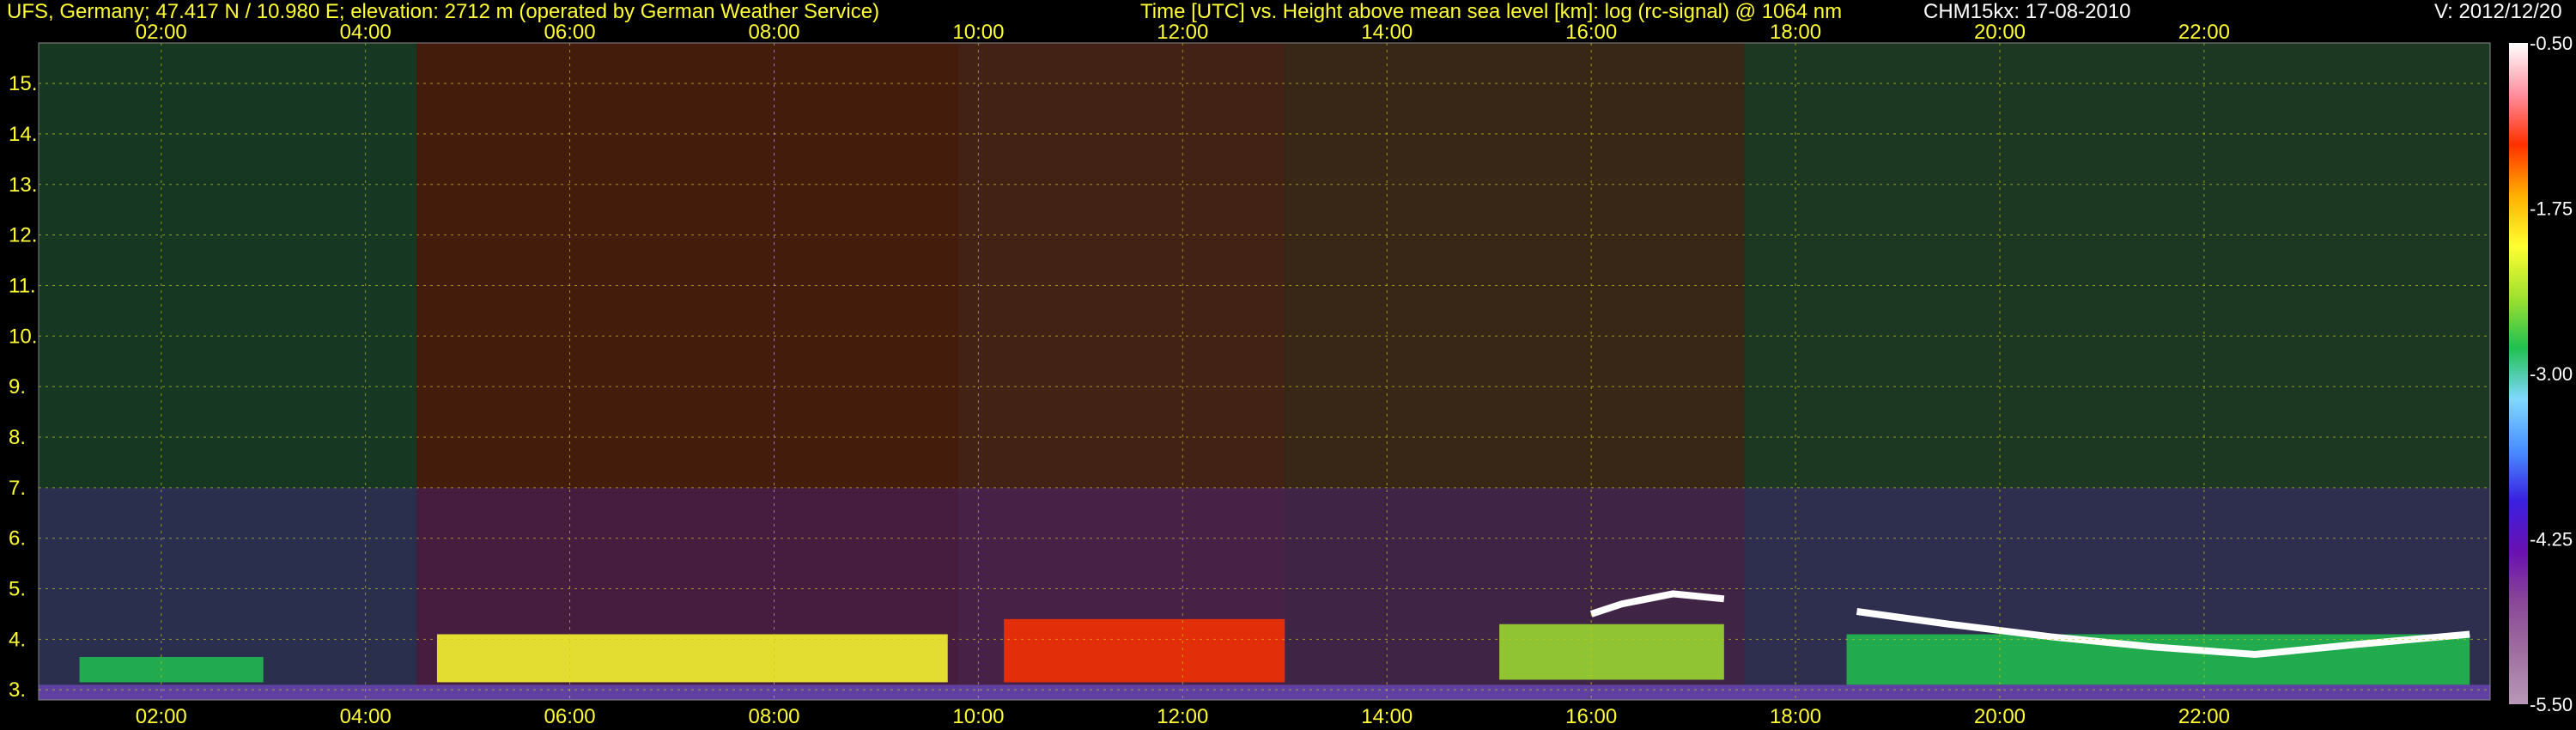 The height and width of the screenshot is (730, 2576). What do you see at coordinates (1265, 692) in the screenshot?
I see `ground-return` at bounding box center [1265, 692].